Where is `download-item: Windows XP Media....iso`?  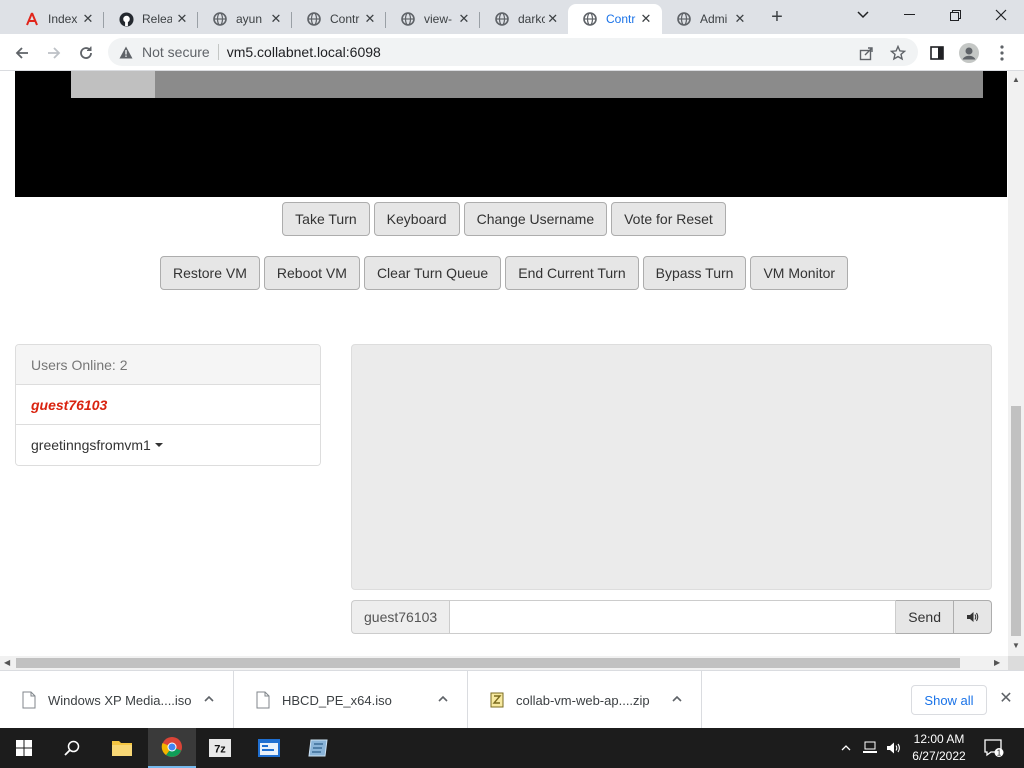 download-item: Windows XP Media....iso is located at coordinates (117, 700).